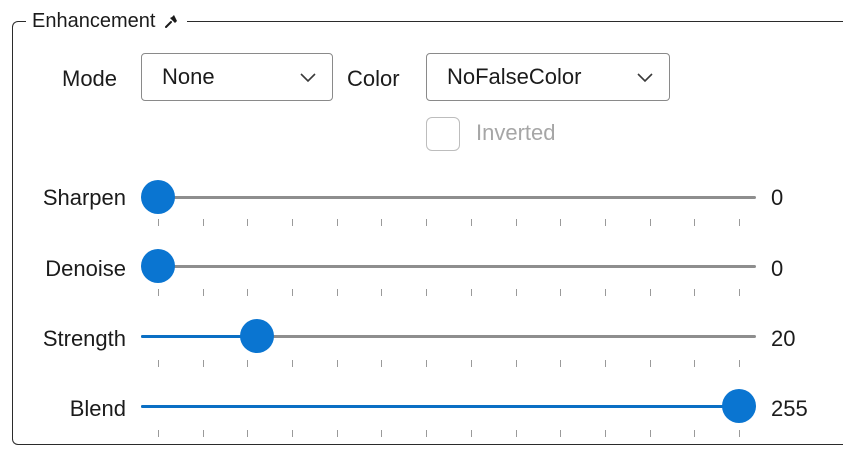  Describe the element at coordinates (448, 434) in the screenshot. I see `blend-ticks` at that location.